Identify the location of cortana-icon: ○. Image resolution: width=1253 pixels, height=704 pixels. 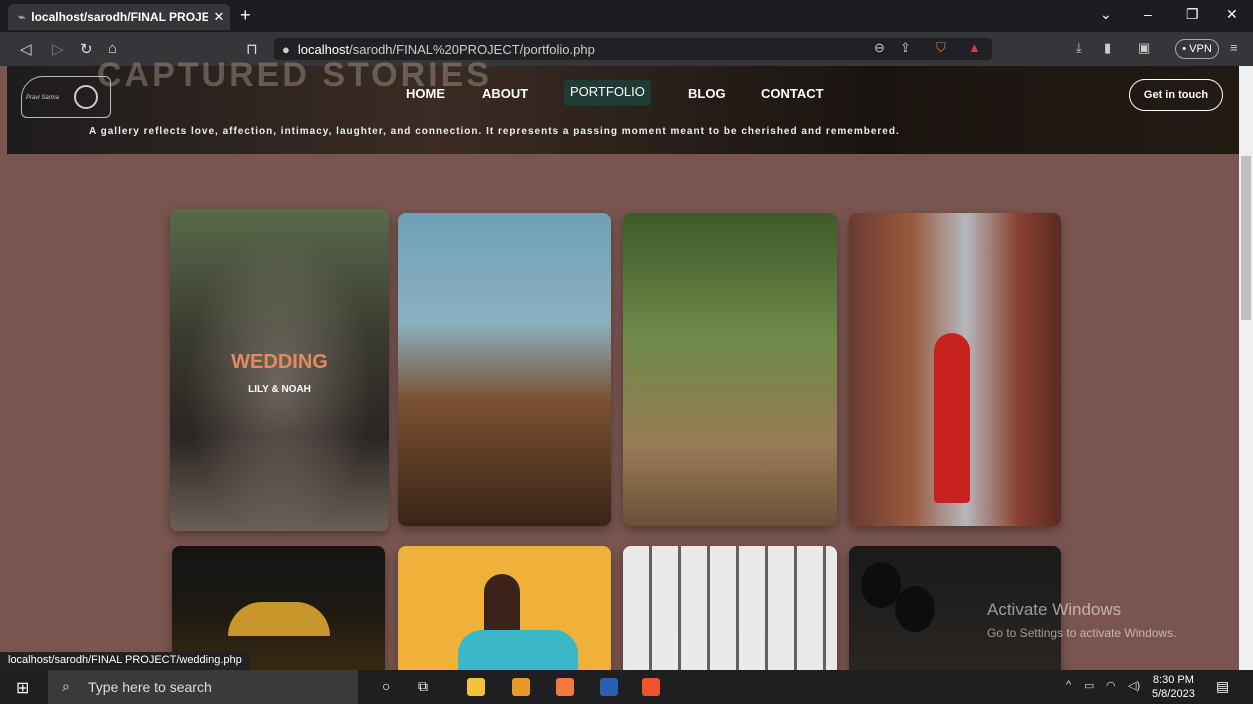
(386, 686).